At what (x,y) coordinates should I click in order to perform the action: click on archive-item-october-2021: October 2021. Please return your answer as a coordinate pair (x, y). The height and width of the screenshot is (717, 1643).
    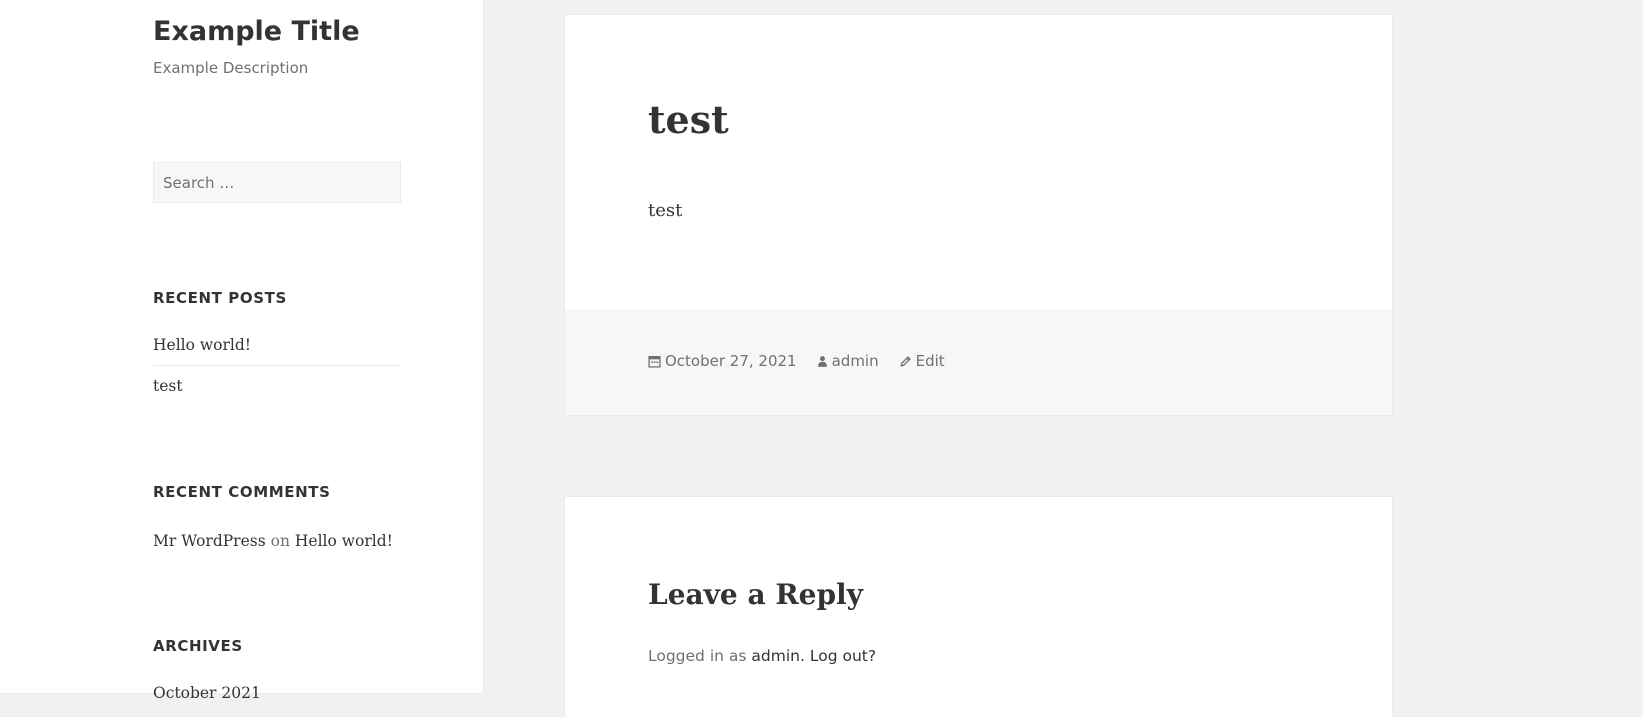
    Looking at the image, I should click on (207, 693).